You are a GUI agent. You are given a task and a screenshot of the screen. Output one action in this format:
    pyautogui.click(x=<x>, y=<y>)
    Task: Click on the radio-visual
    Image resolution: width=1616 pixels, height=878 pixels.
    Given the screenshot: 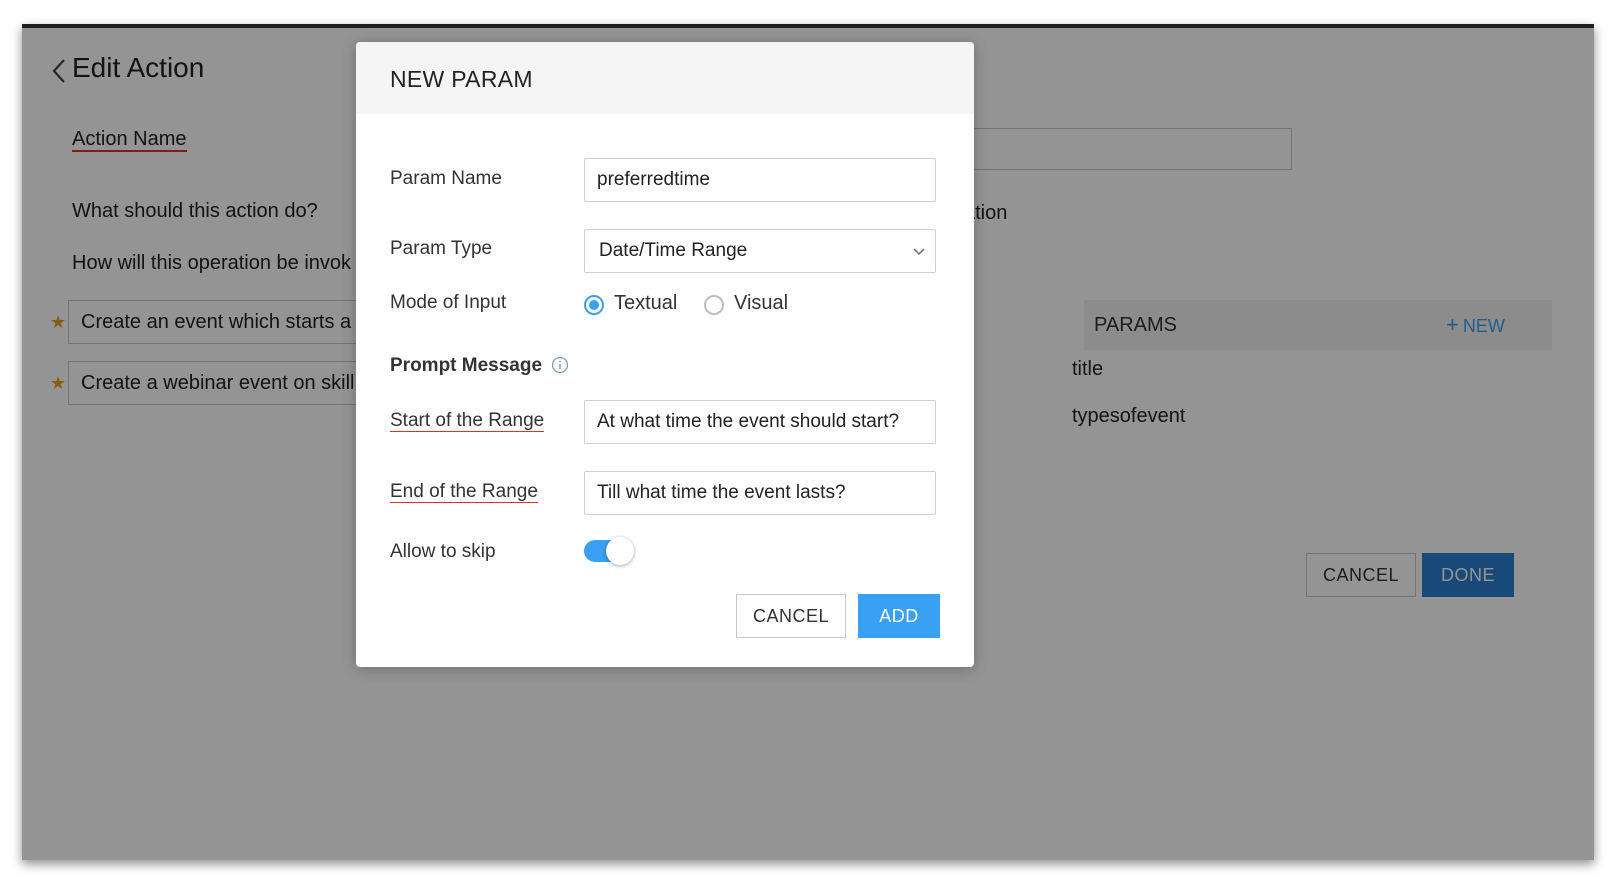 What is the action you would take?
    pyautogui.click(x=714, y=305)
    